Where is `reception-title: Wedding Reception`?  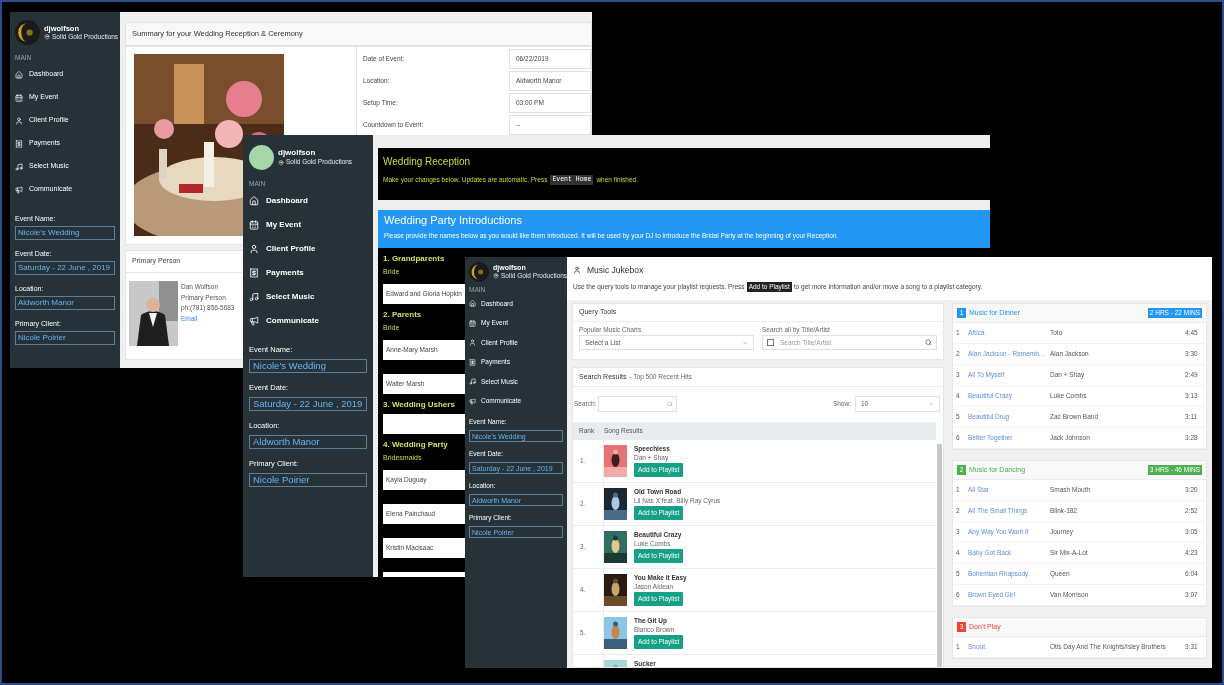 reception-title: Wedding Reception is located at coordinates (427, 162).